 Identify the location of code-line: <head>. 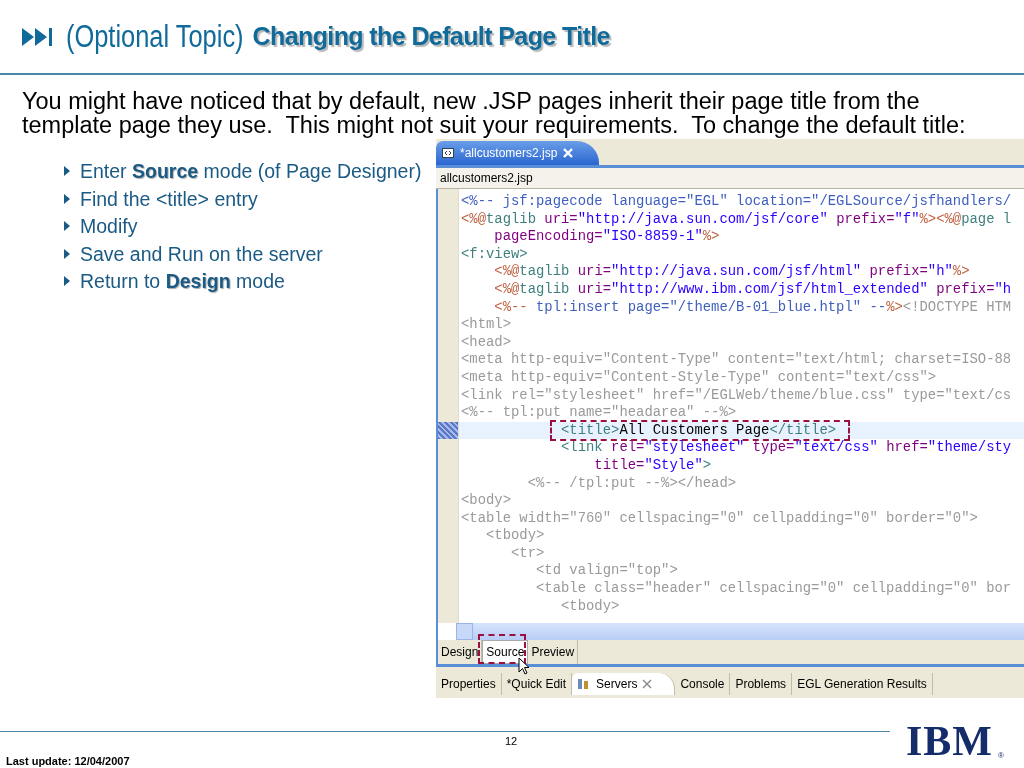
(486, 342).